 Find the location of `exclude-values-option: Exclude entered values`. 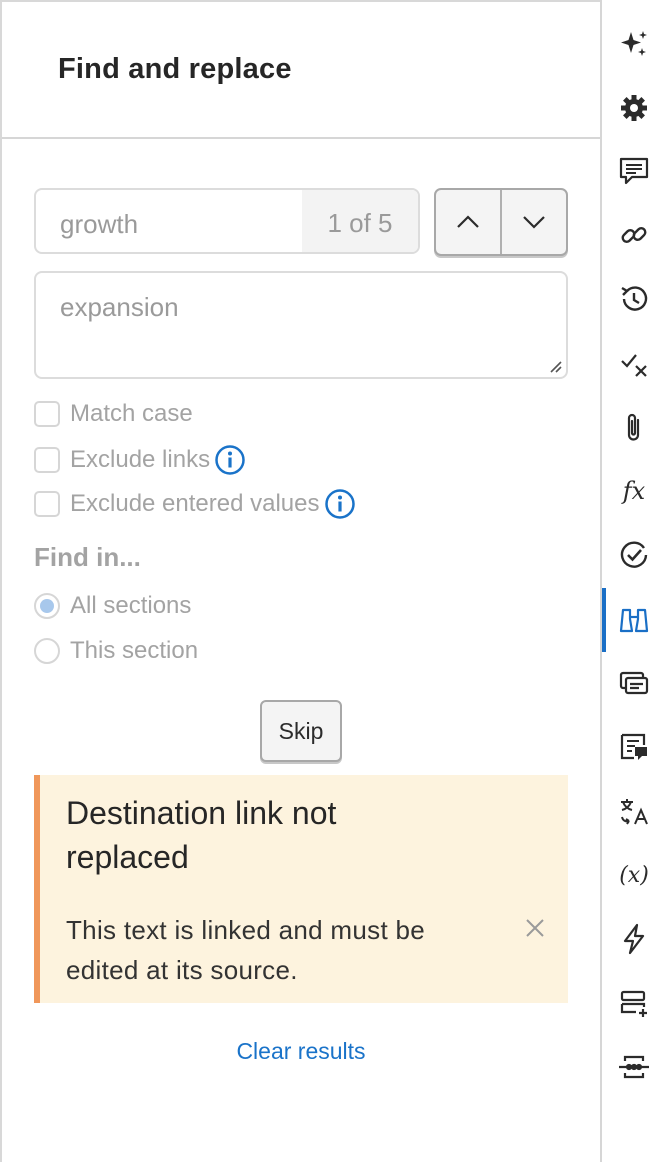

exclude-values-option: Exclude entered values is located at coordinates (195, 504).